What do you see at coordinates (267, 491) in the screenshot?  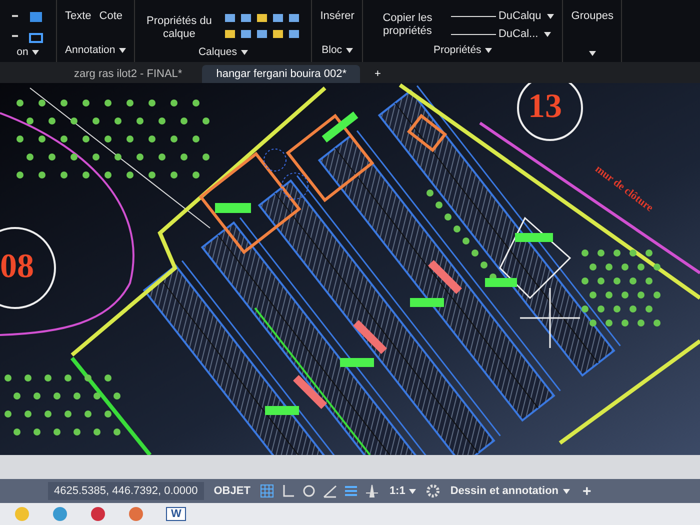 I see `grid-icon` at bounding box center [267, 491].